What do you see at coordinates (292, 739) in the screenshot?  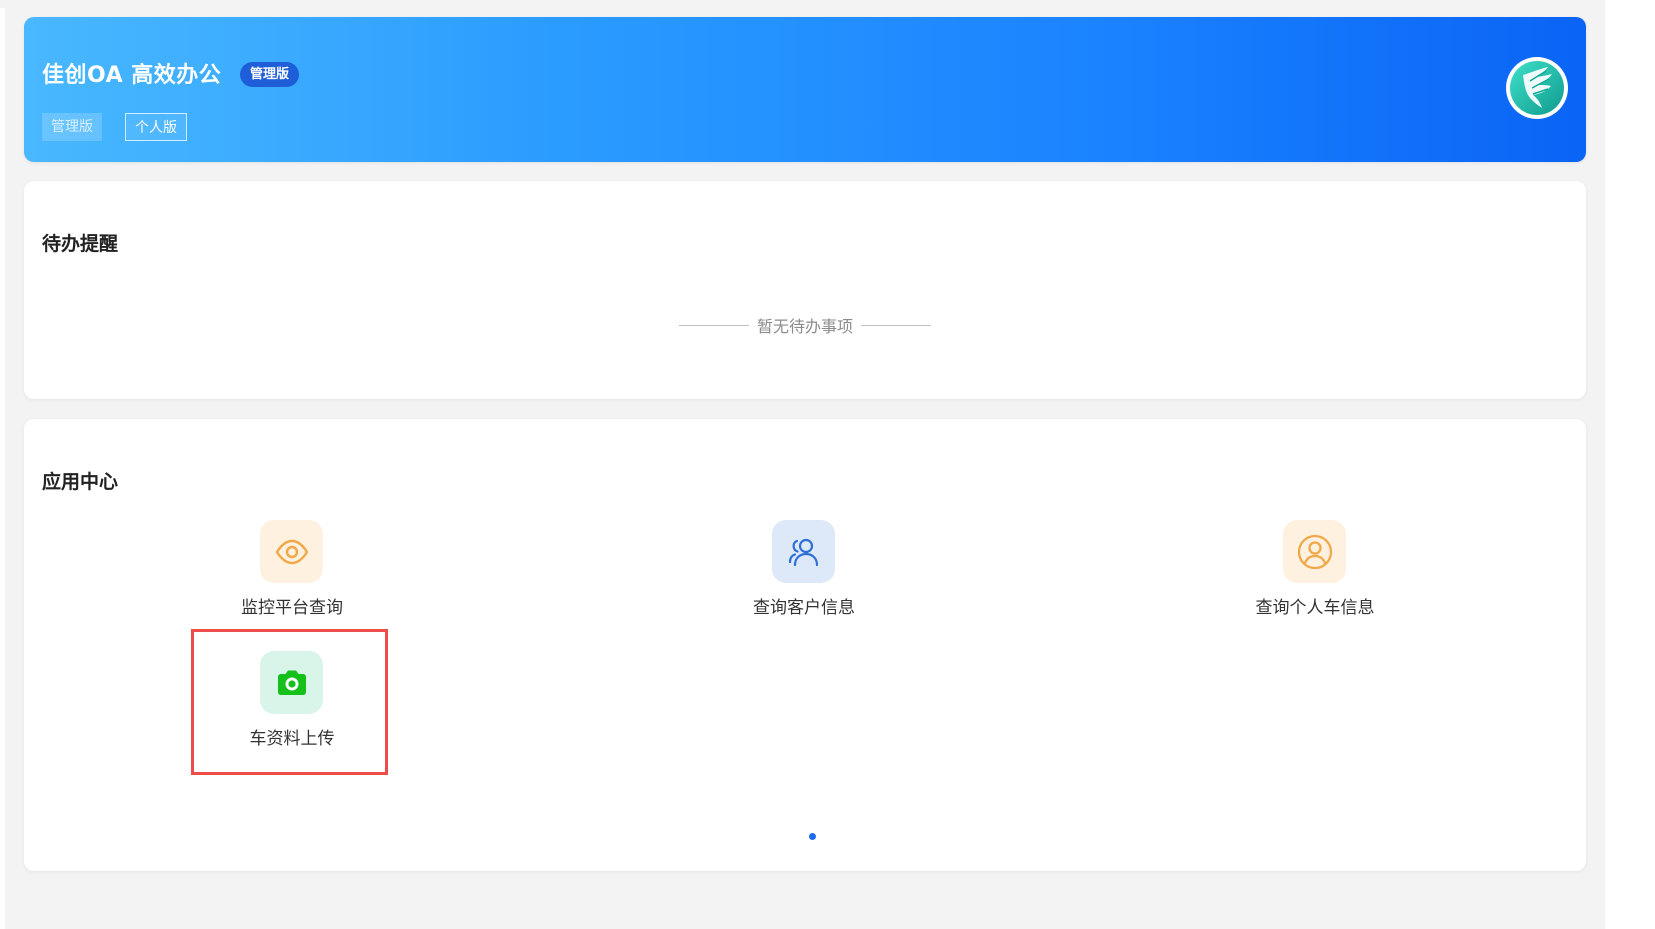 I see `app-label: 车资料上传` at bounding box center [292, 739].